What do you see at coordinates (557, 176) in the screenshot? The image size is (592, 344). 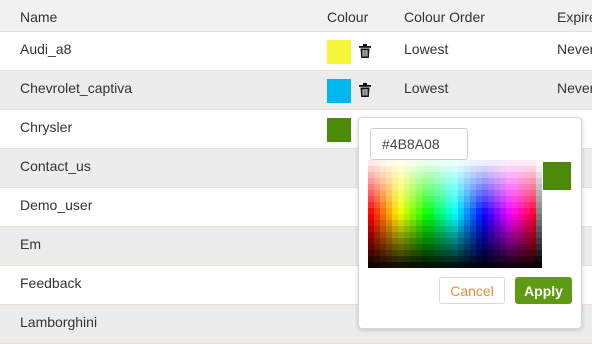 I see `selected-color-preview` at bounding box center [557, 176].